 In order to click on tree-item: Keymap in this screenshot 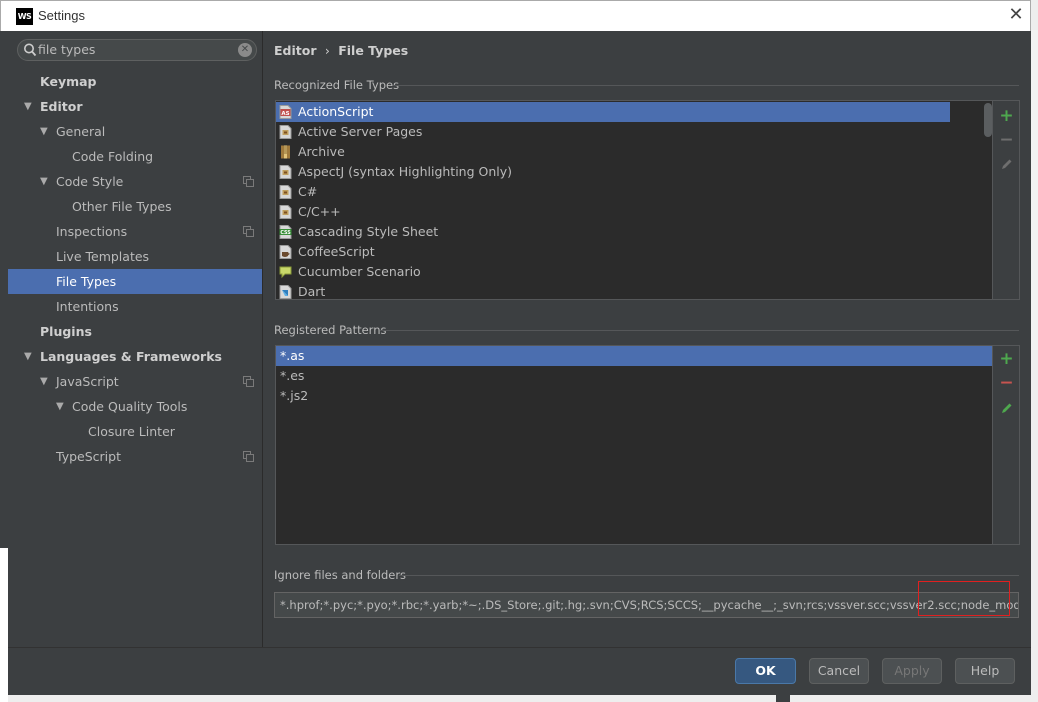, I will do `click(135, 81)`.